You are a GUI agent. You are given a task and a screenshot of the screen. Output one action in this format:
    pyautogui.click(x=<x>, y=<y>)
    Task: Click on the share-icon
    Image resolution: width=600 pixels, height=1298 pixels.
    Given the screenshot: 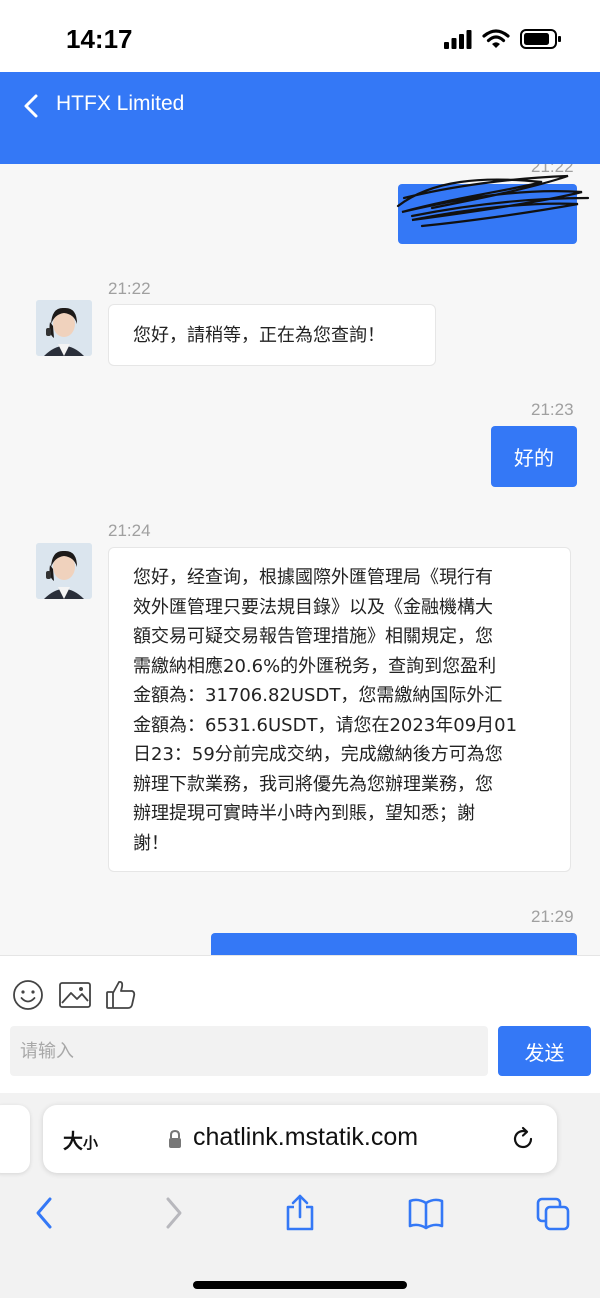 What is the action you would take?
    pyautogui.click(x=300, y=1213)
    